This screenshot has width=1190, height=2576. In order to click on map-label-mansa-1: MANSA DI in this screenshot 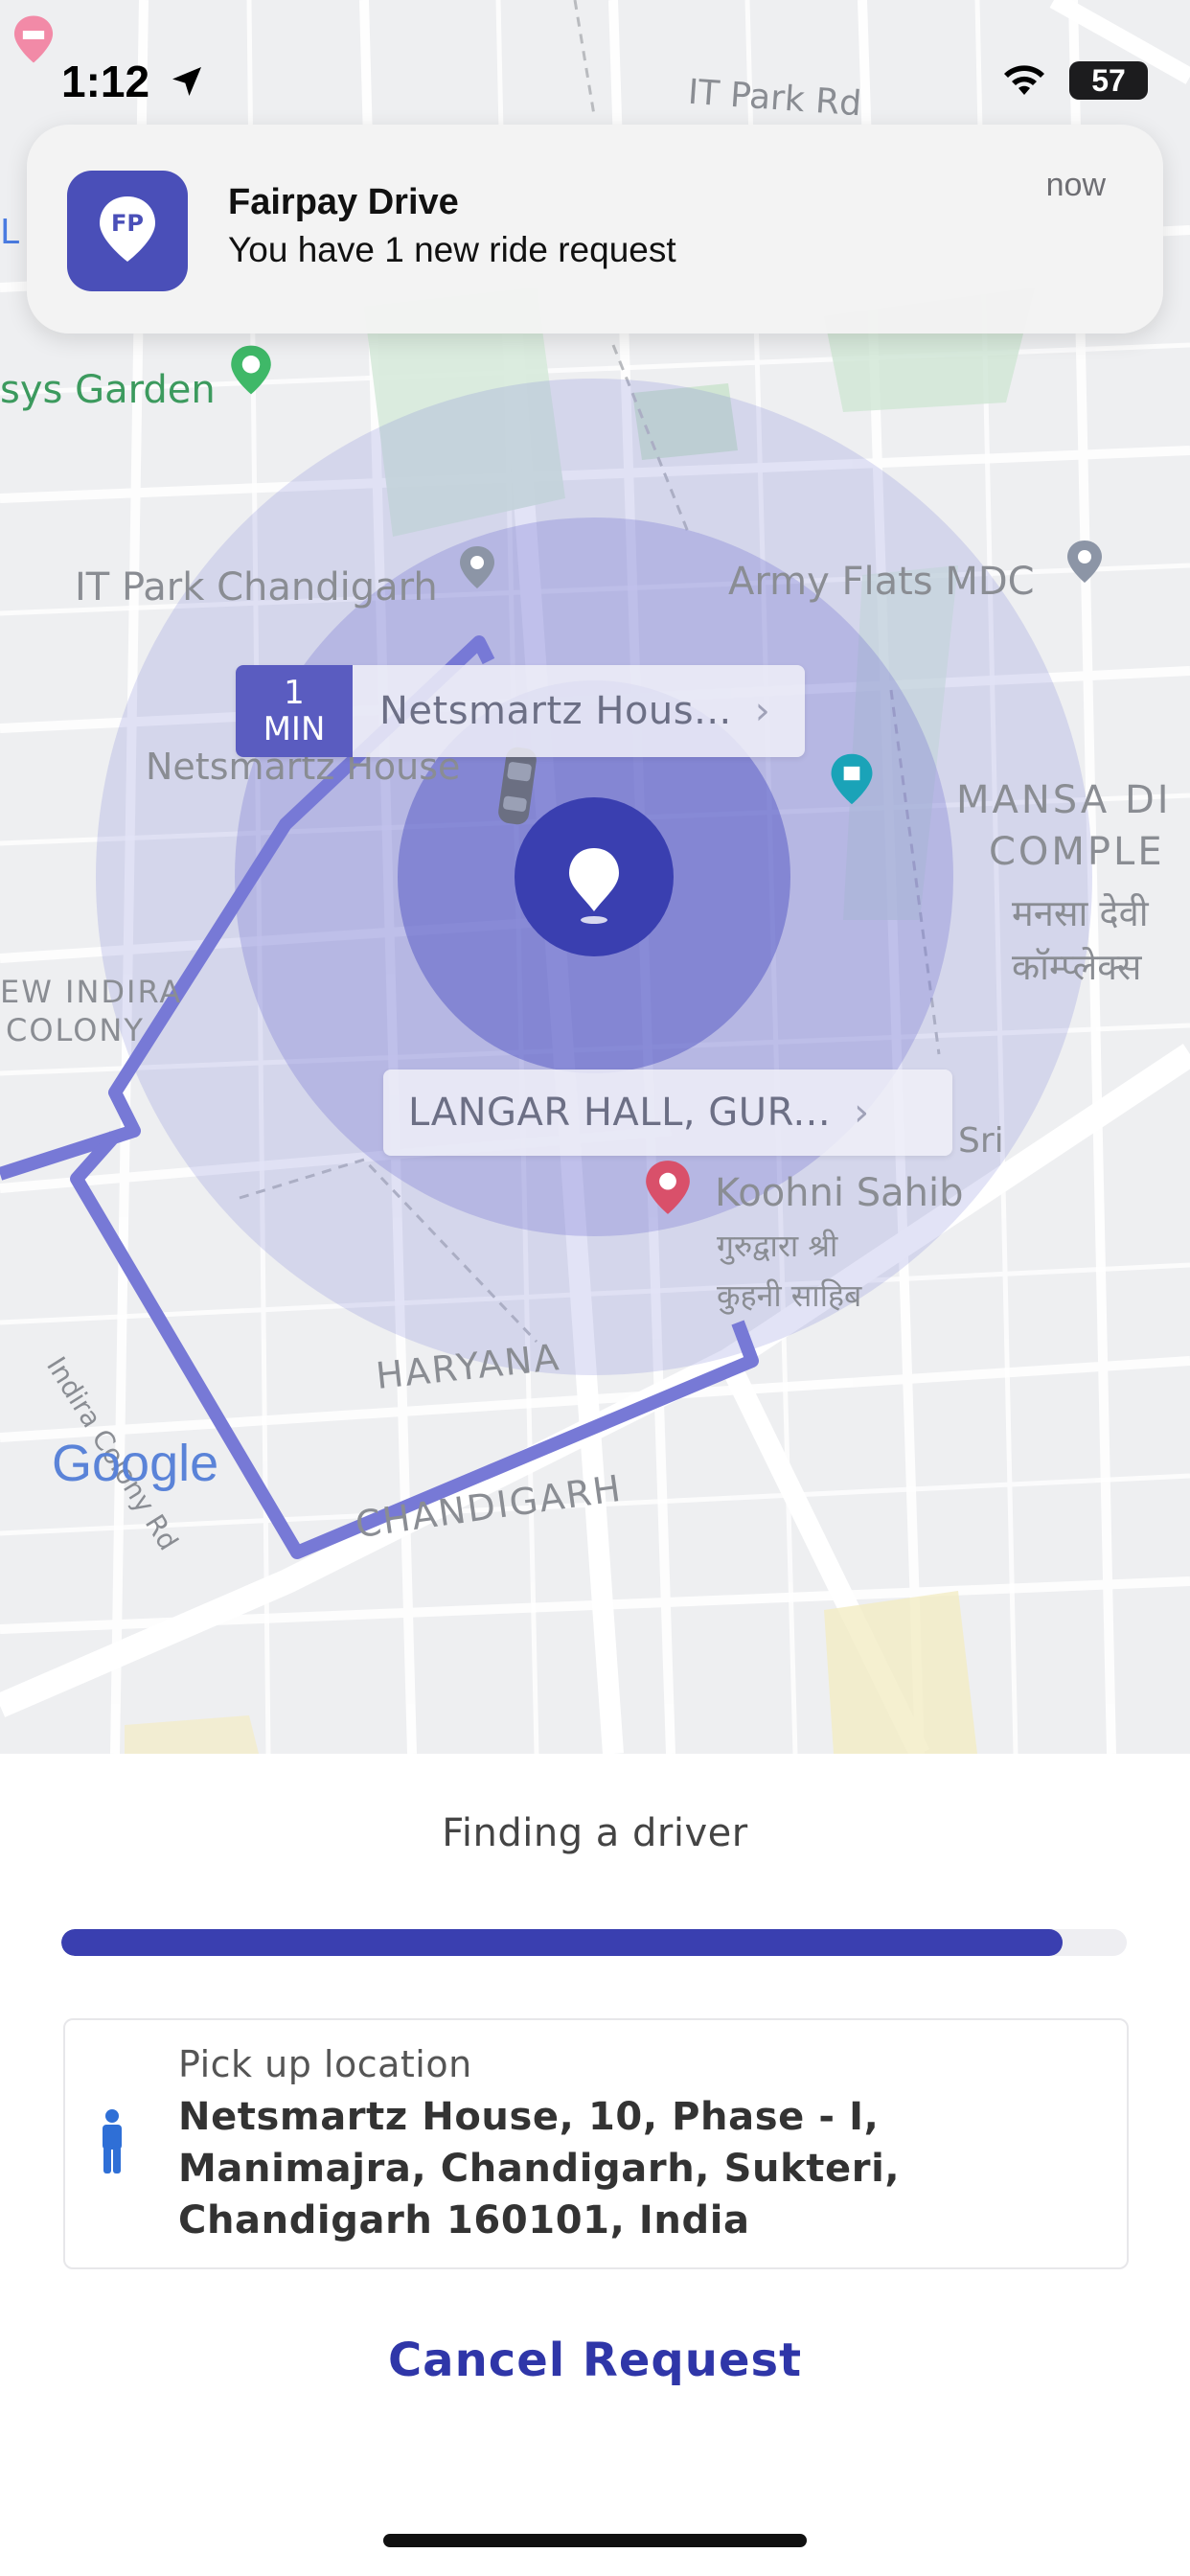, I will do `click(1064, 800)`.